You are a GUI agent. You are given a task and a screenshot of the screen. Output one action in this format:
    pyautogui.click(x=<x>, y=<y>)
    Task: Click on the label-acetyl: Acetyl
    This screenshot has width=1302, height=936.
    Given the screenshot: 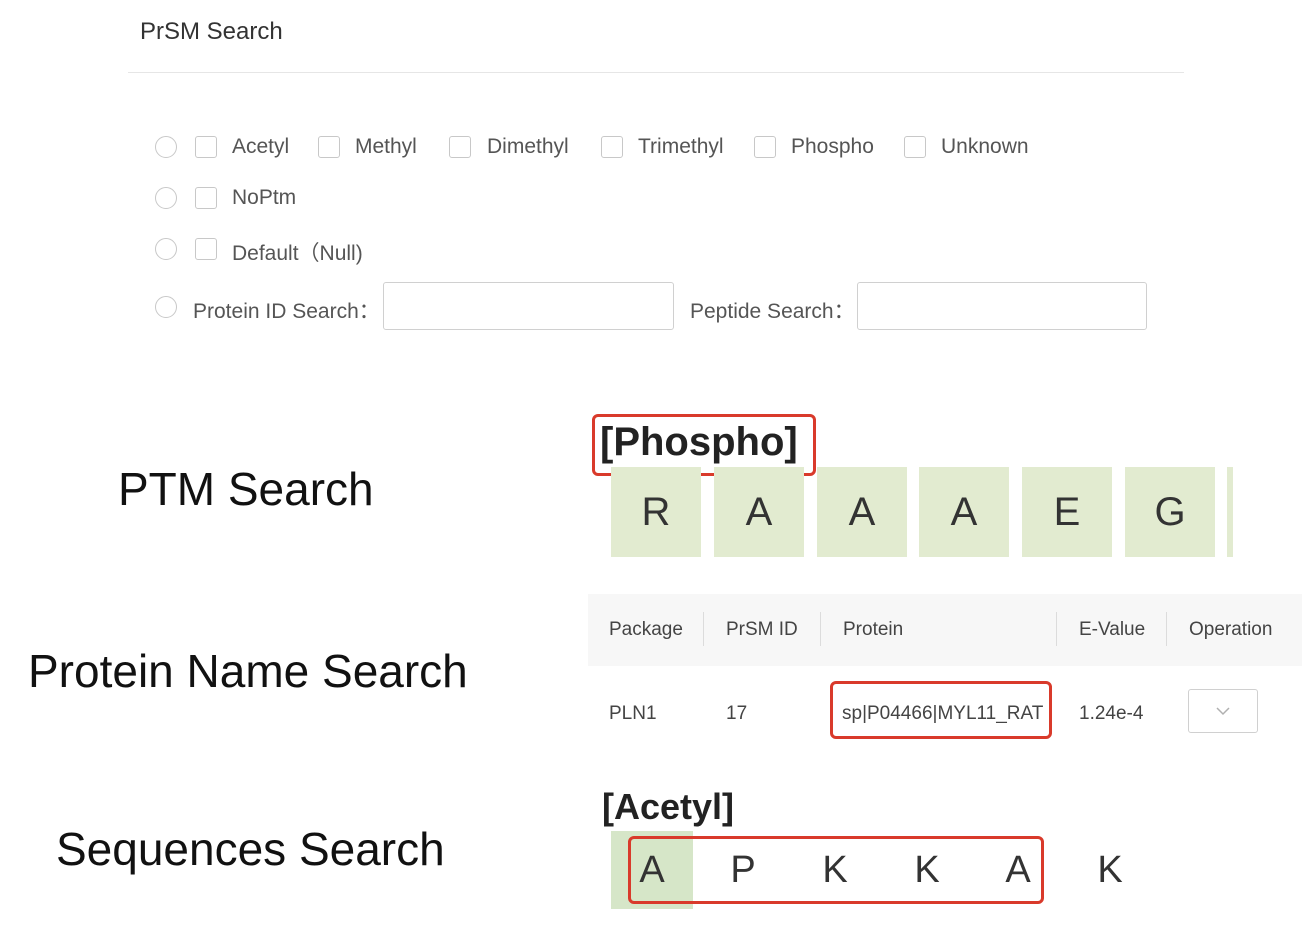 What is the action you would take?
    pyautogui.click(x=261, y=146)
    